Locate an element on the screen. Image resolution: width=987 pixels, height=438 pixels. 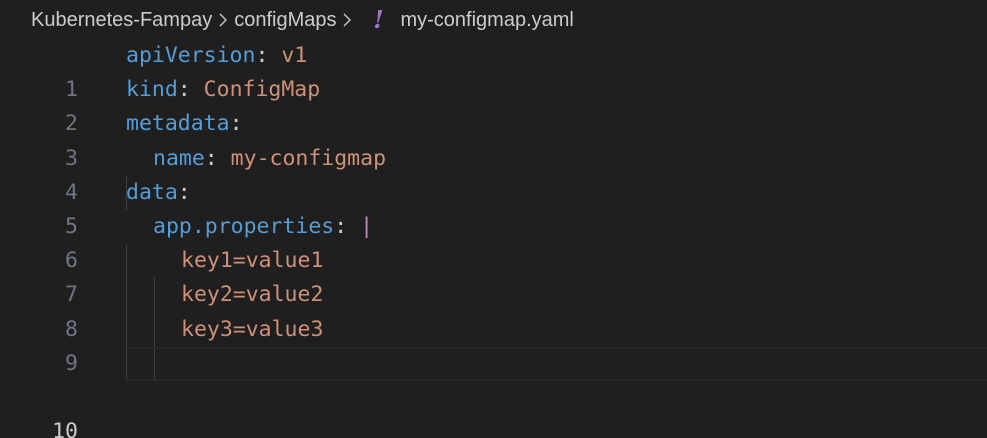
line-number-active: 10 is located at coordinates (65, 428).